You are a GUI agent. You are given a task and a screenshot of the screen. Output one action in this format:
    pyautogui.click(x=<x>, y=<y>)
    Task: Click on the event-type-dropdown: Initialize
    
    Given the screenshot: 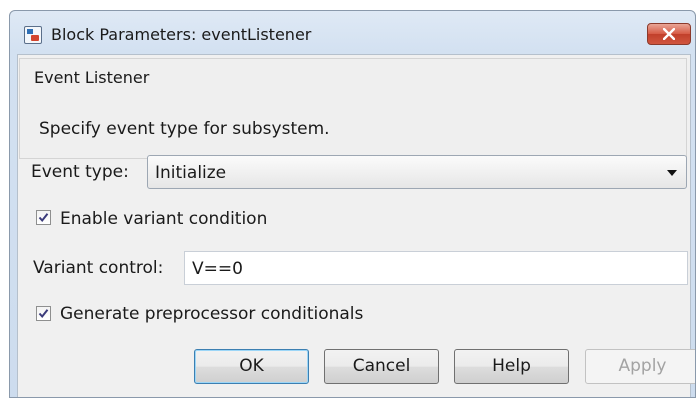 What is the action you would take?
    pyautogui.click(x=417, y=172)
    